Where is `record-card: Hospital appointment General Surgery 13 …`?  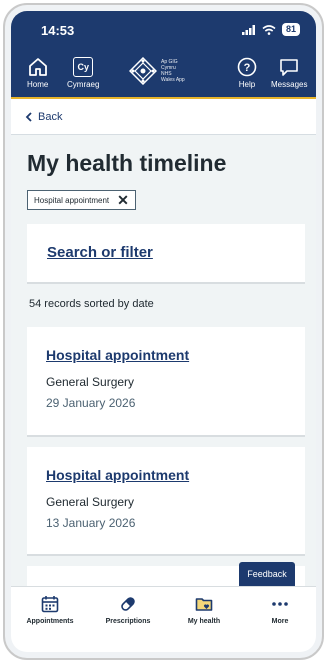 record-card: Hospital appointment General Surgery 13 … is located at coordinates (166, 500).